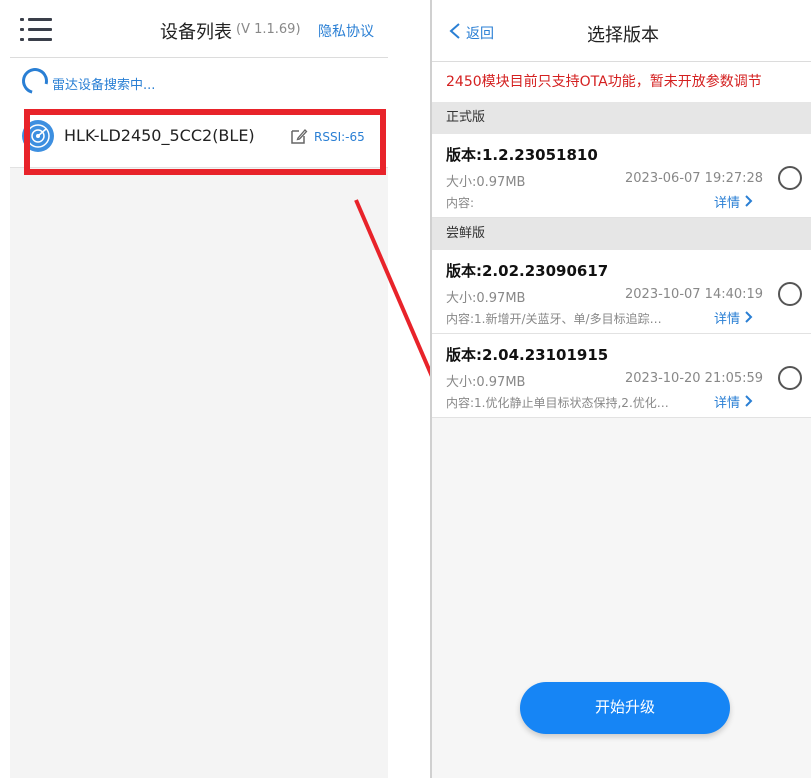 The height and width of the screenshot is (778, 811). What do you see at coordinates (694, 378) in the screenshot?
I see `version-date: 2023-10-20 21:05:59` at bounding box center [694, 378].